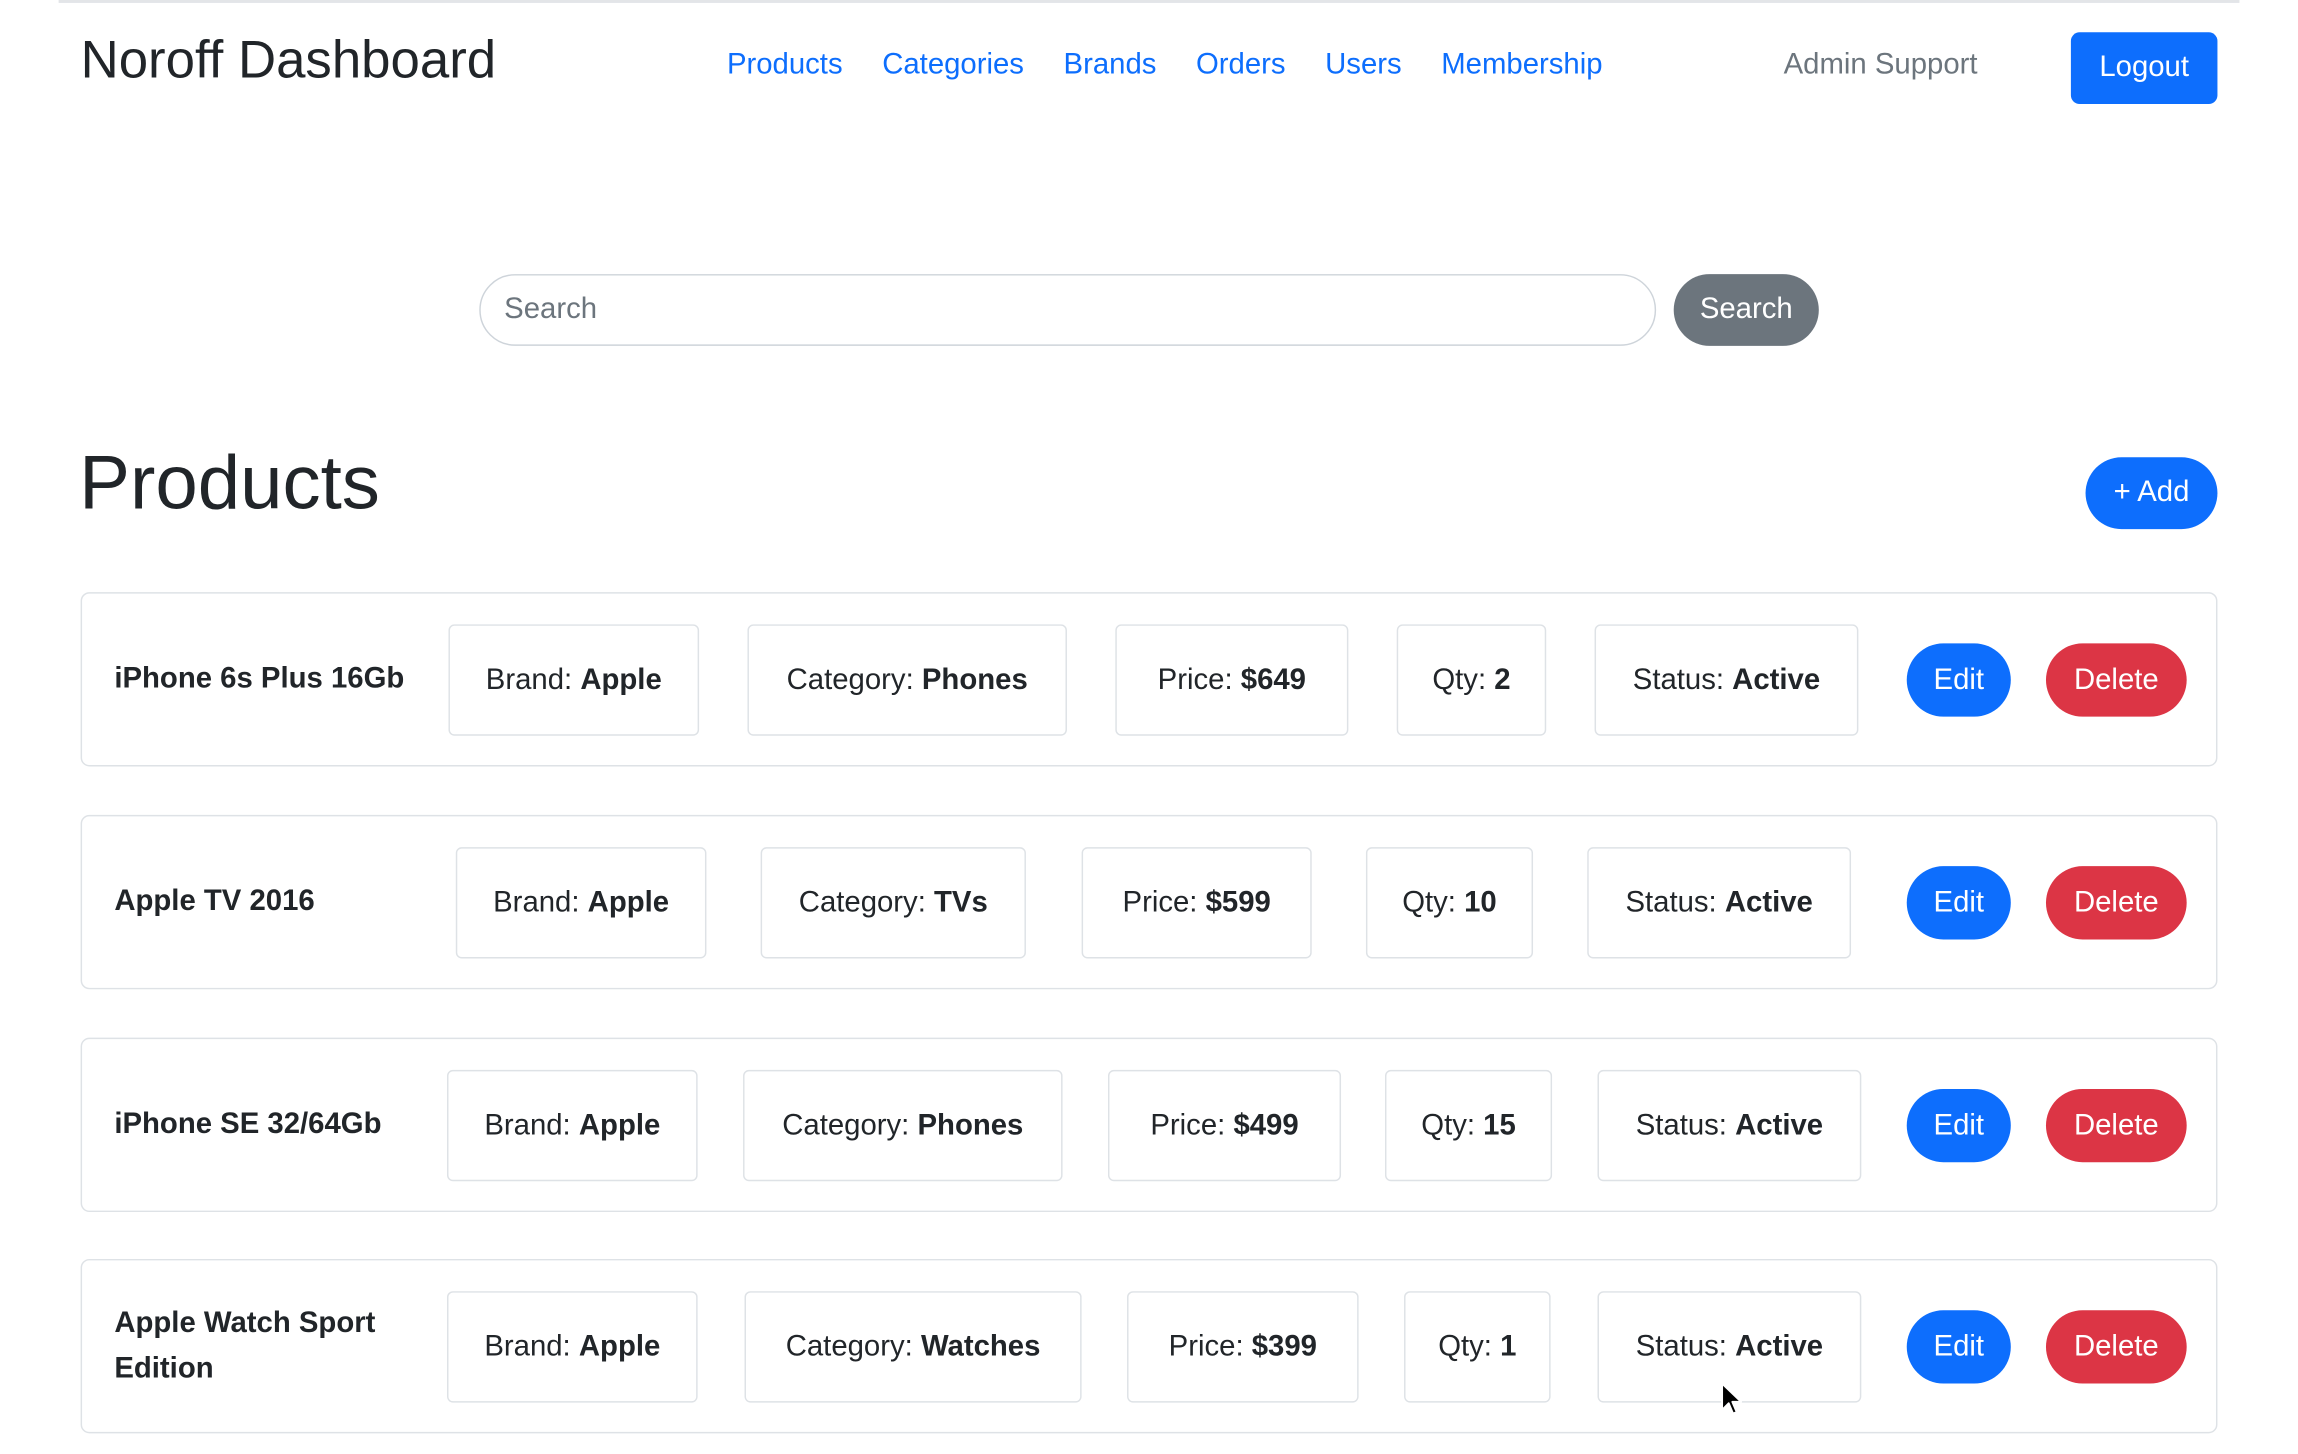  I want to click on search-input, so click(1068, 310).